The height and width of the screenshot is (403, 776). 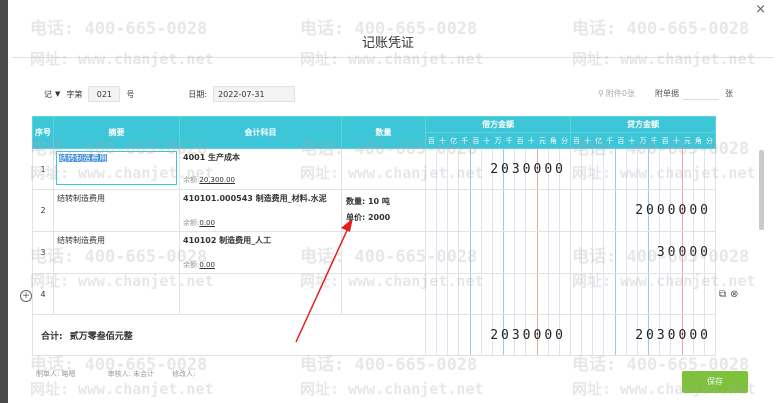 What do you see at coordinates (101, 336) in the screenshot?
I see `total-in-words: 贰万零叁佰元整` at bounding box center [101, 336].